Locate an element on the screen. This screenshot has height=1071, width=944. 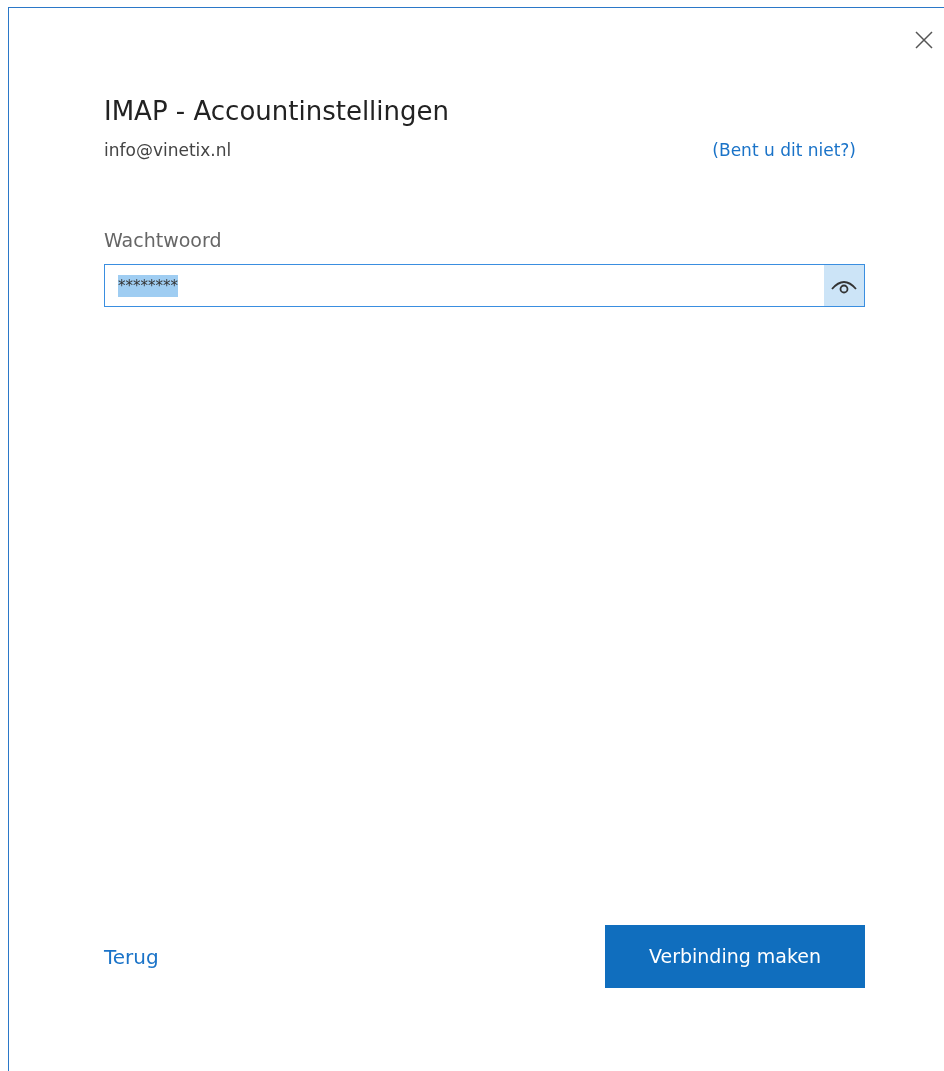
back-link: Terug is located at coordinates (131, 956).